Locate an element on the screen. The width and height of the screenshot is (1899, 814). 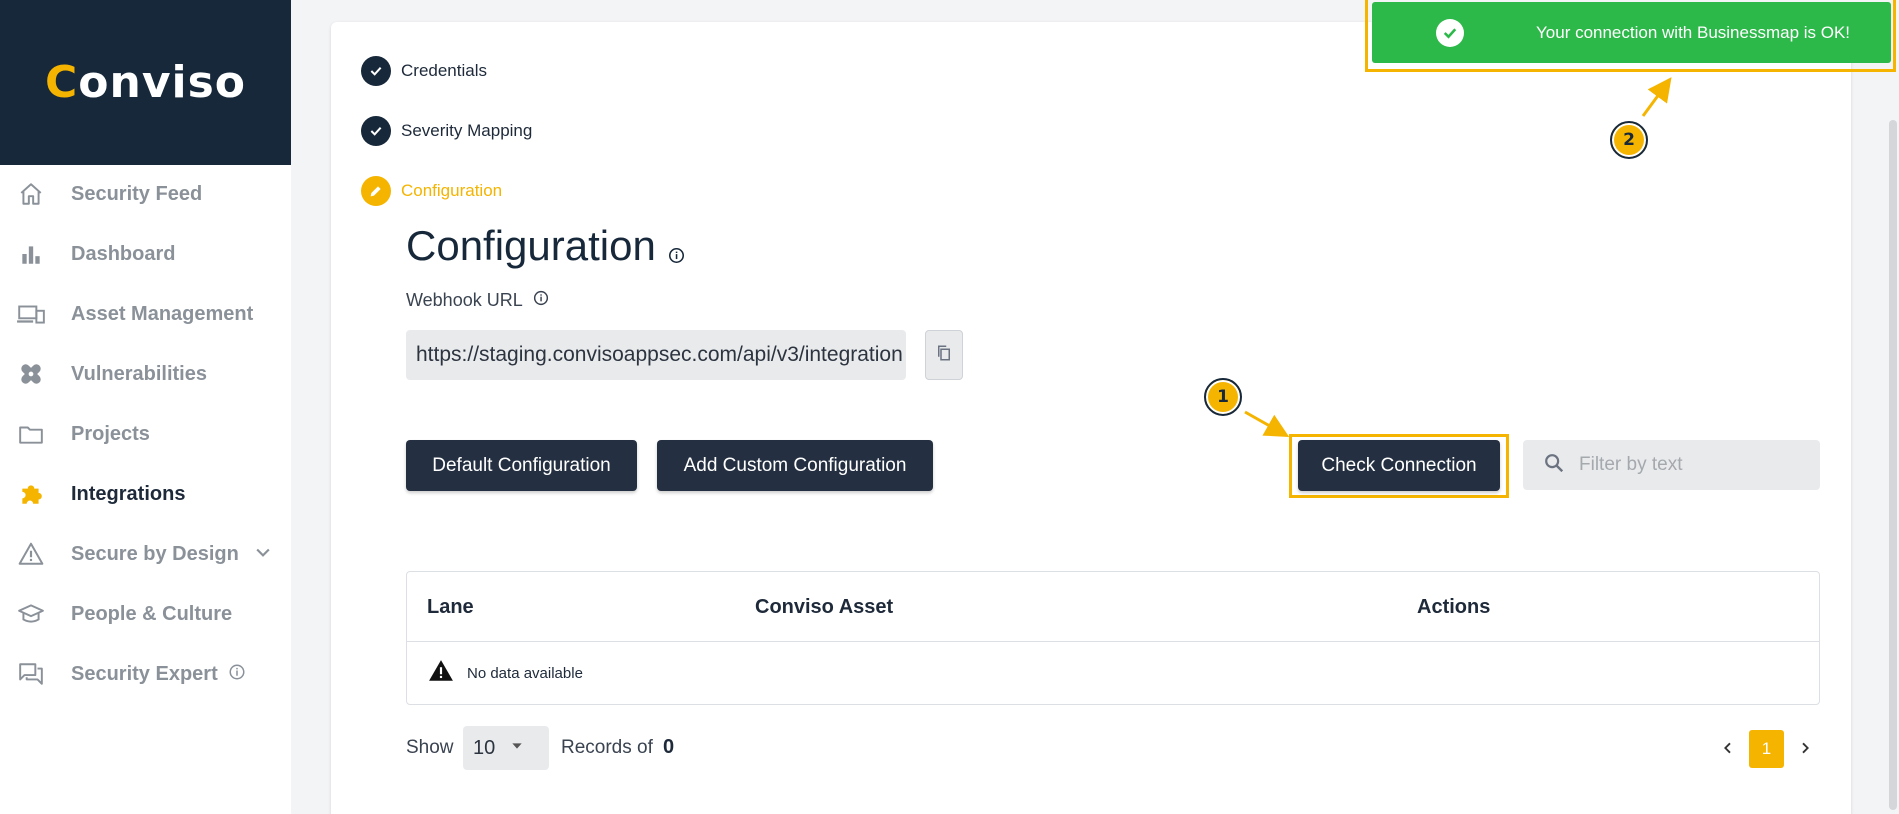
sidebar-item-dashboard: Dashboard is located at coordinates (145, 254).